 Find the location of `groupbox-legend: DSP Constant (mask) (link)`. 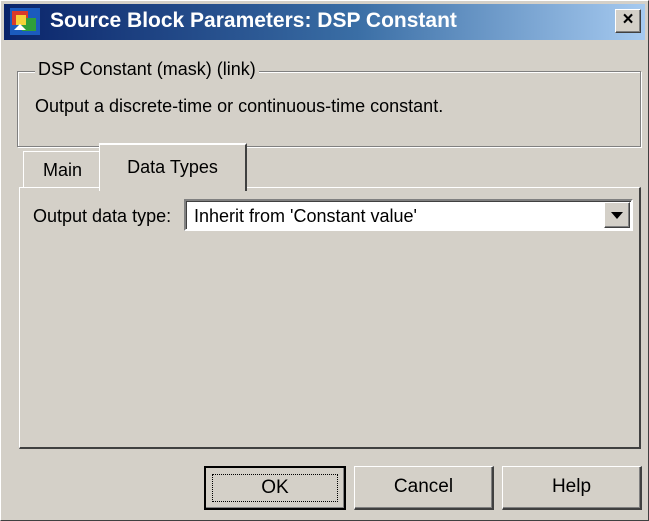

groupbox-legend: DSP Constant (mask) (link) is located at coordinates (147, 69).